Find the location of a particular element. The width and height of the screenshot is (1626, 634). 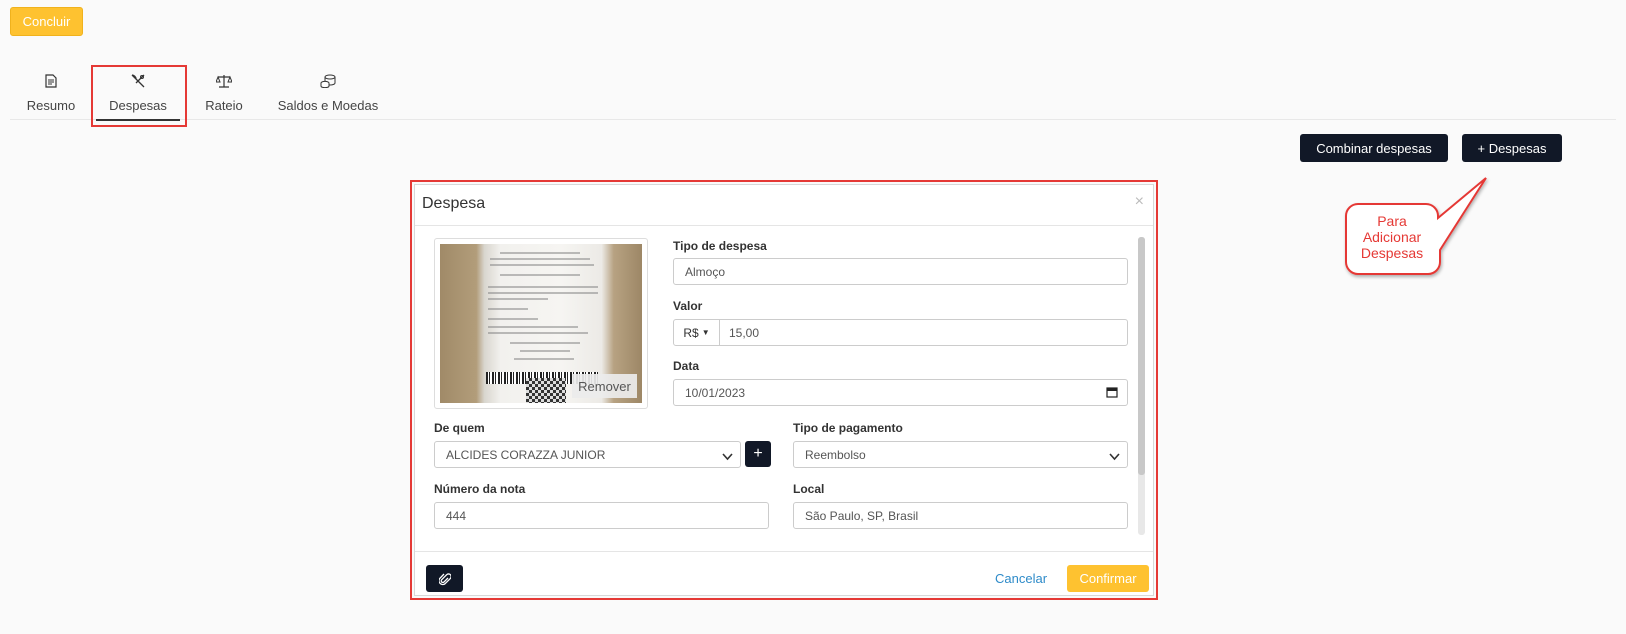

scale-icon is located at coordinates (224, 81).